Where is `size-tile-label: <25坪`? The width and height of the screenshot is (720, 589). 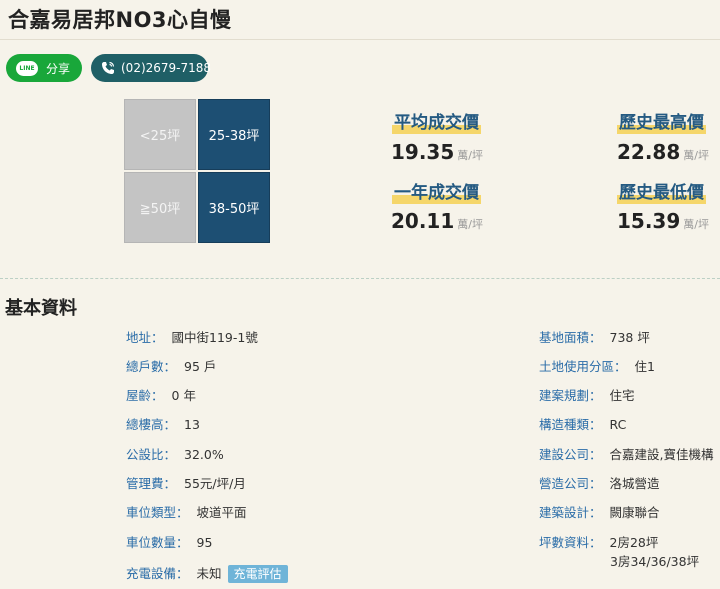 size-tile-label: <25坪 is located at coordinates (160, 136).